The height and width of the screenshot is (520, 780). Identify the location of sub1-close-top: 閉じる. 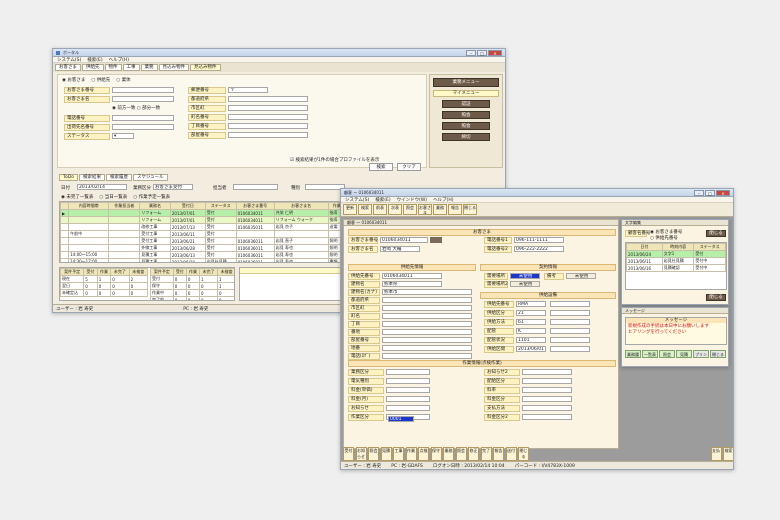
(716, 233).